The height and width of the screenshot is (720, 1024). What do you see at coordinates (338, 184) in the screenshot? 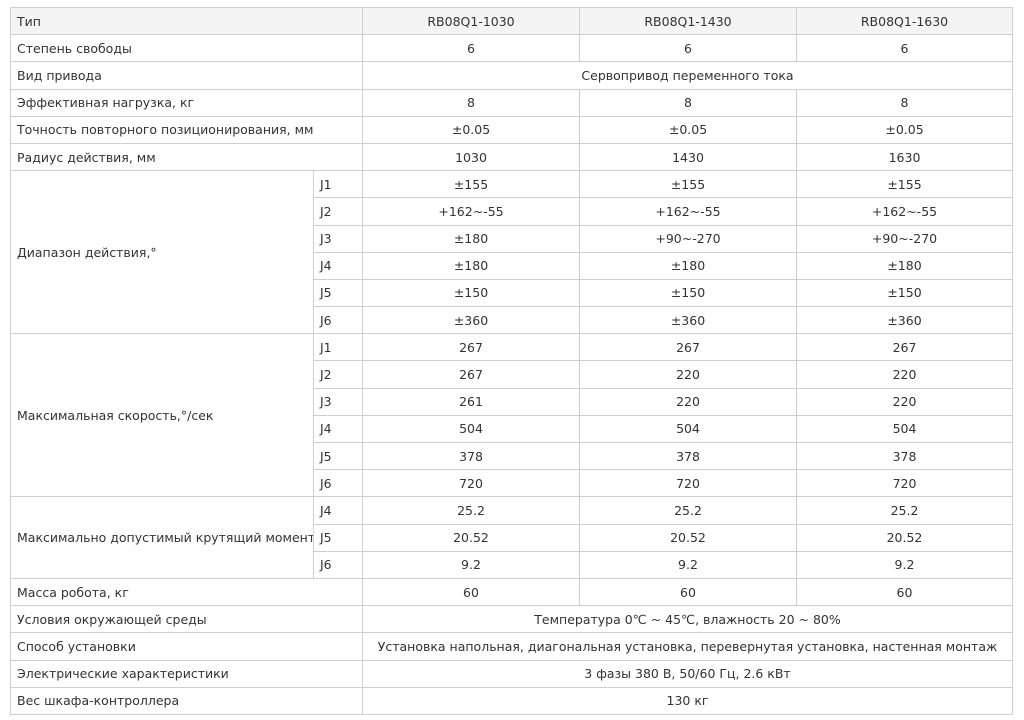
I see `axis-label: J1` at bounding box center [338, 184].